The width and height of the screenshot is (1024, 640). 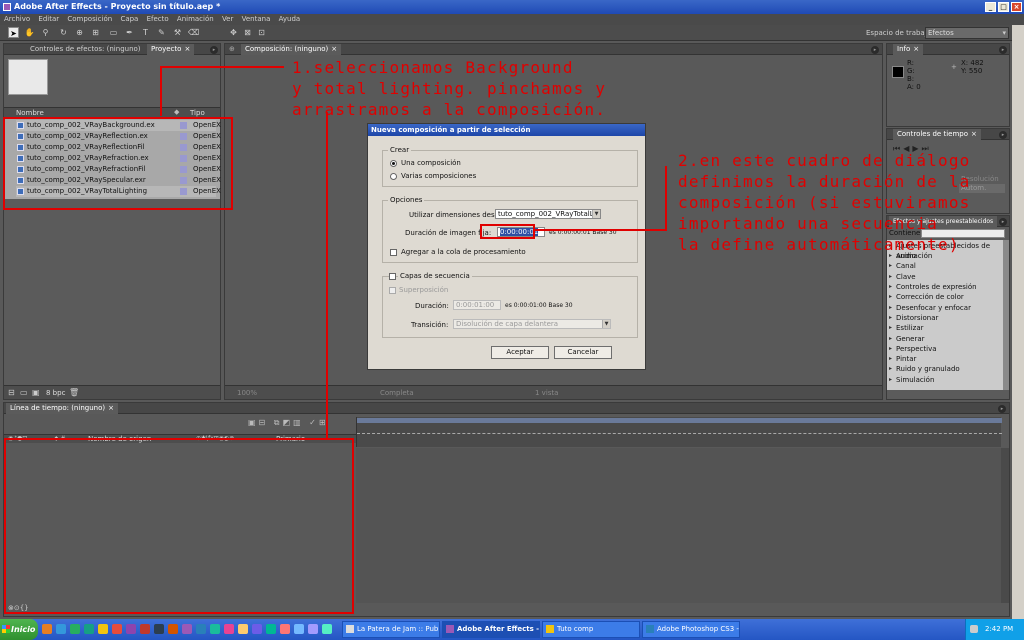 I want to click on tab-time-controls: Controles de tiempo ×, so click(x=937, y=134).